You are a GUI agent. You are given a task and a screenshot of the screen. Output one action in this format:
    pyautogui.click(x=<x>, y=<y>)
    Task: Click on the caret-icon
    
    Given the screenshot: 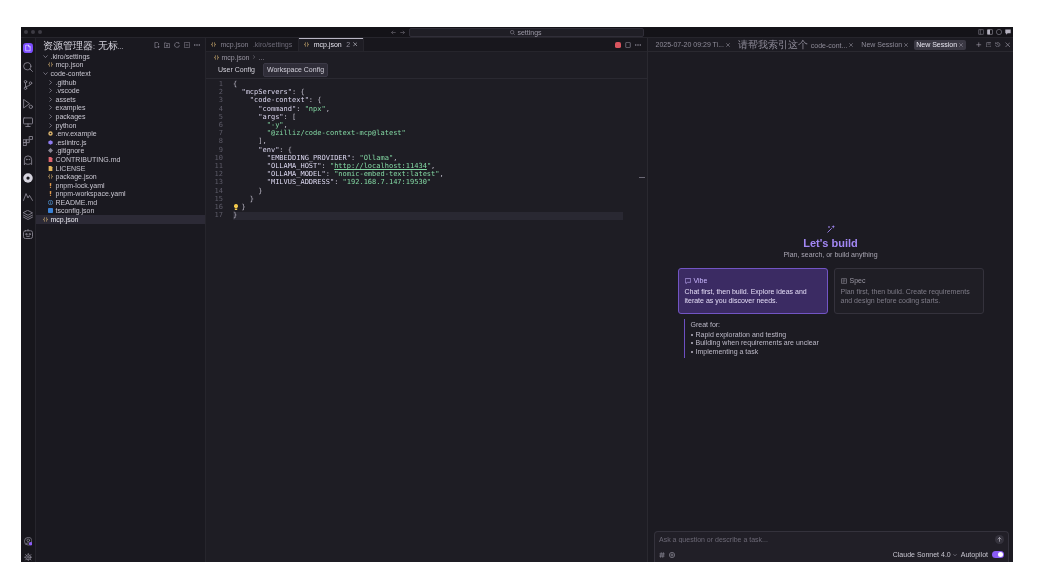 What is the action you would take?
    pyautogui.click(x=954, y=554)
    